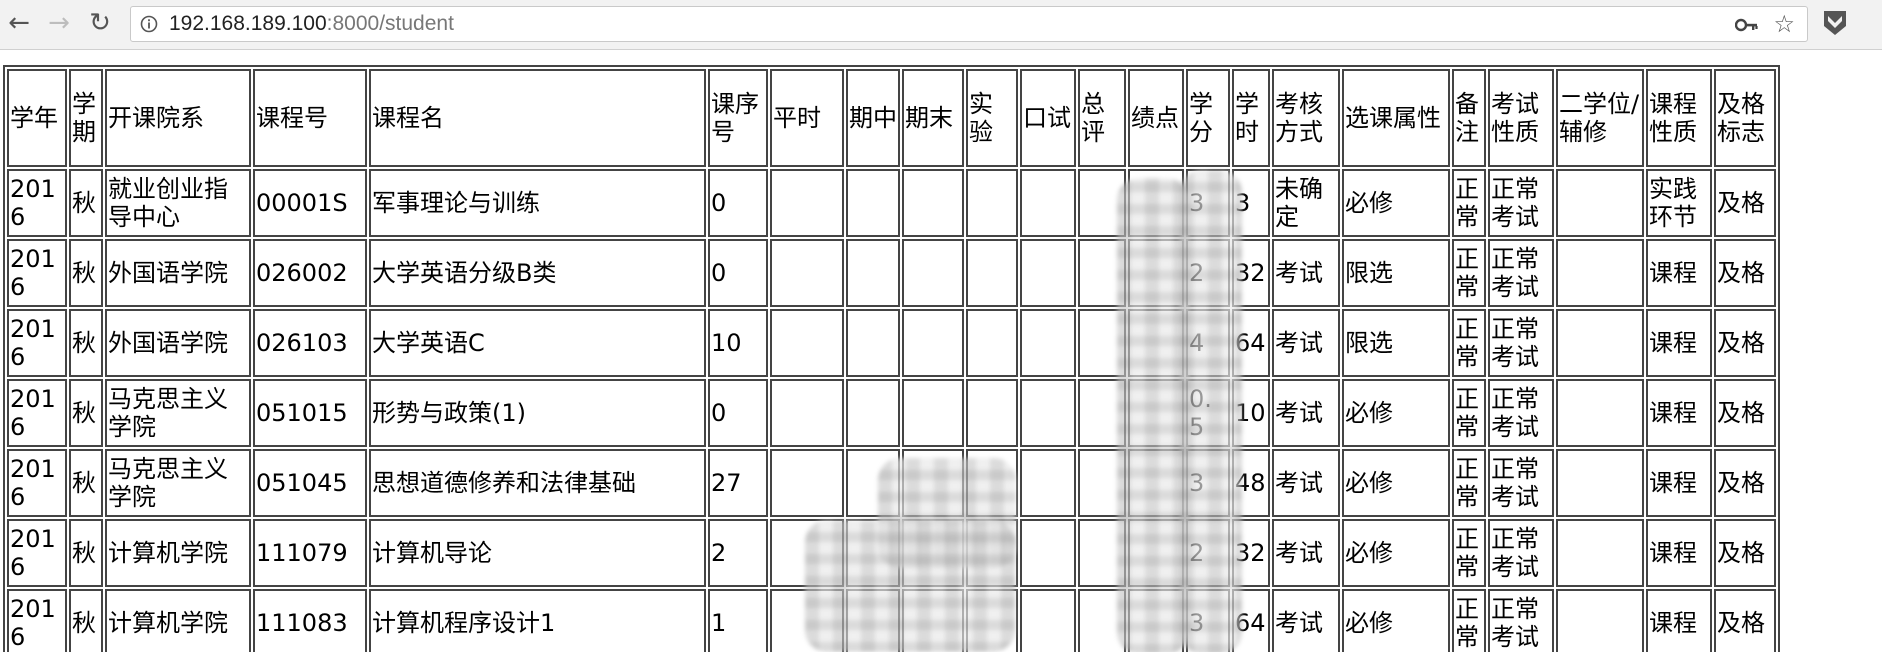  Describe the element at coordinates (933, 118) in the screenshot. I see `column-header: 期末` at that location.